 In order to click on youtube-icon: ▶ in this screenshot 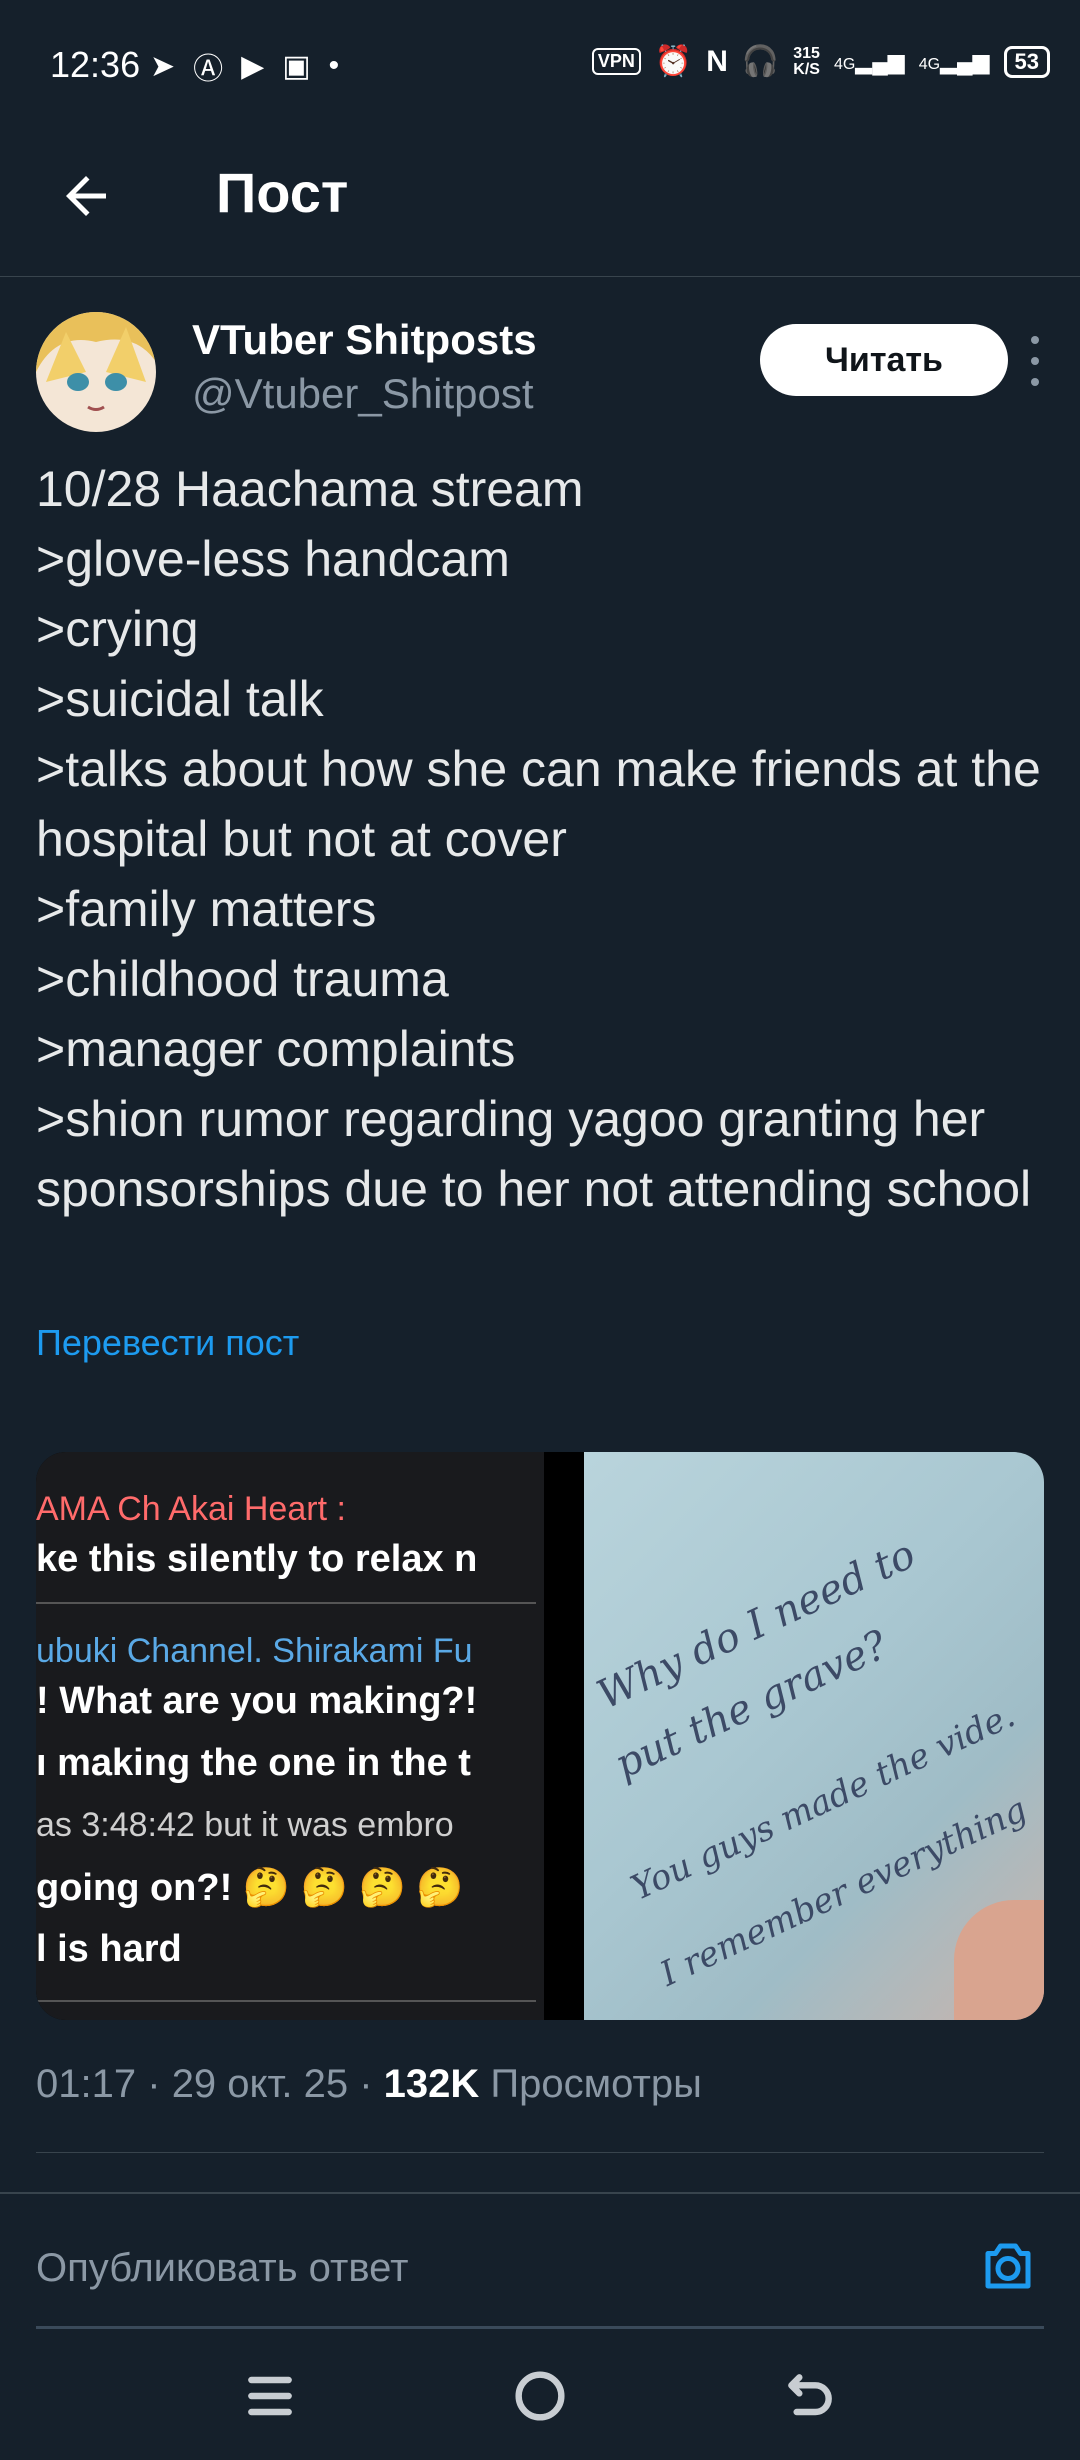, I will do `click(253, 66)`.